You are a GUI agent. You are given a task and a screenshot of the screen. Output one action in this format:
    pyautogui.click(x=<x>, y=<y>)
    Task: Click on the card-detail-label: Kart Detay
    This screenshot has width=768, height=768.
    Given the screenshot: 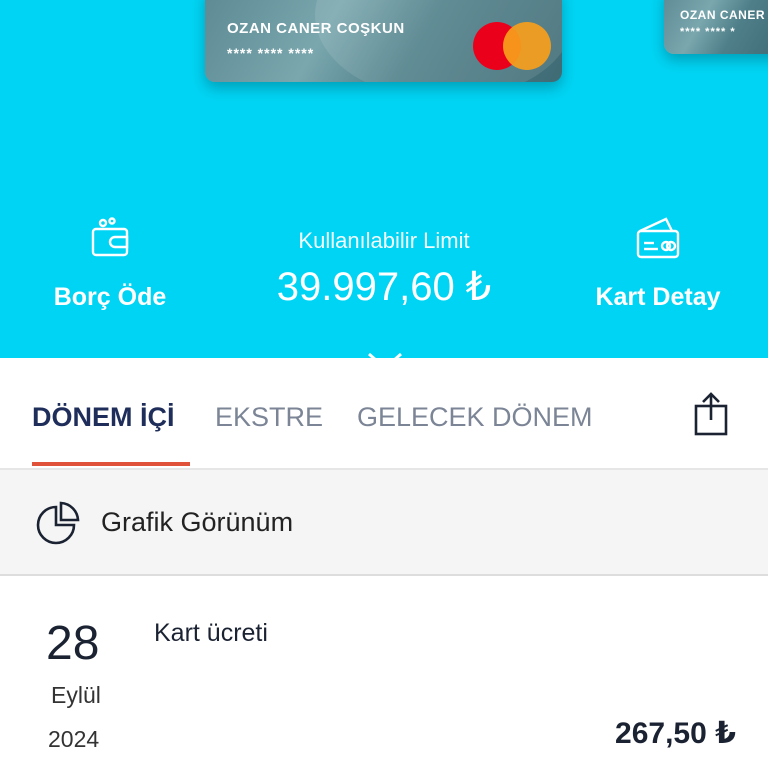 What is the action you would take?
    pyautogui.click(x=658, y=297)
    